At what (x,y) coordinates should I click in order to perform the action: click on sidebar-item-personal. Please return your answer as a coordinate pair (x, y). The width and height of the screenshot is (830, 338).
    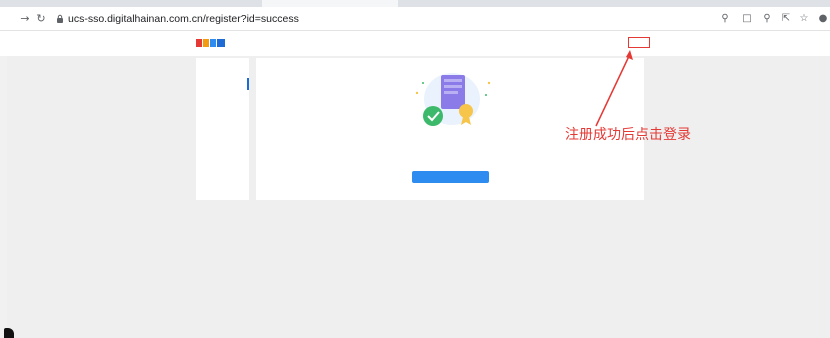
    Looking at the image, I should click on (222, 69).